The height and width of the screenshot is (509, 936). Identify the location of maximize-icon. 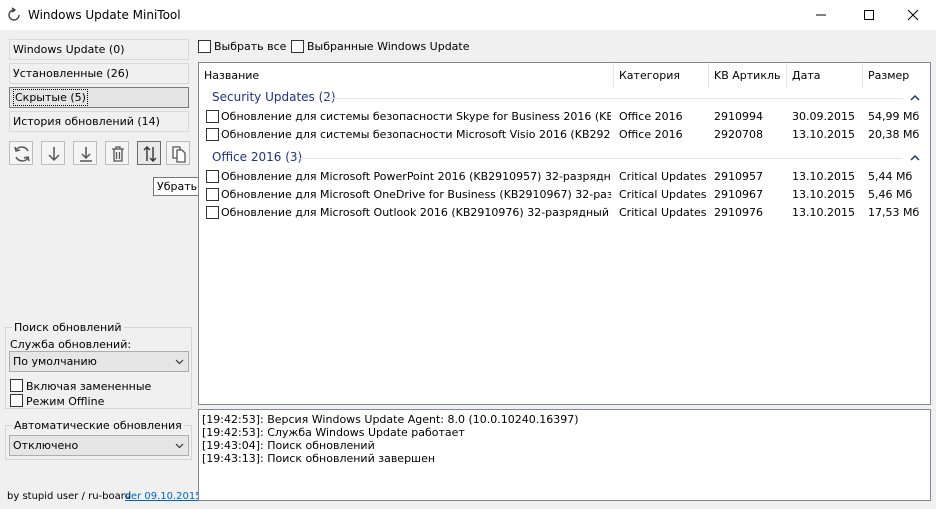
(869, 15).